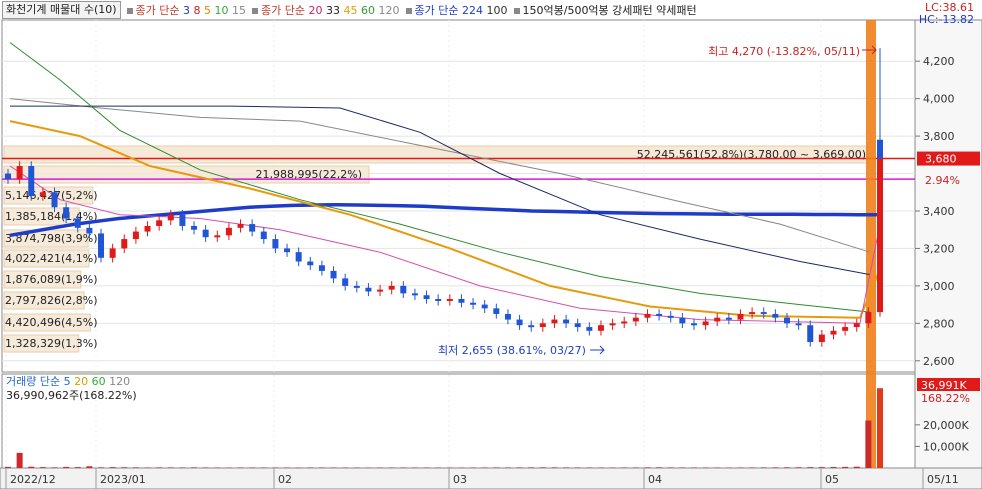  Describe the element at coordinates (389, 10) in the screenshot. I see `ma-group2-p4: 120` at that location.